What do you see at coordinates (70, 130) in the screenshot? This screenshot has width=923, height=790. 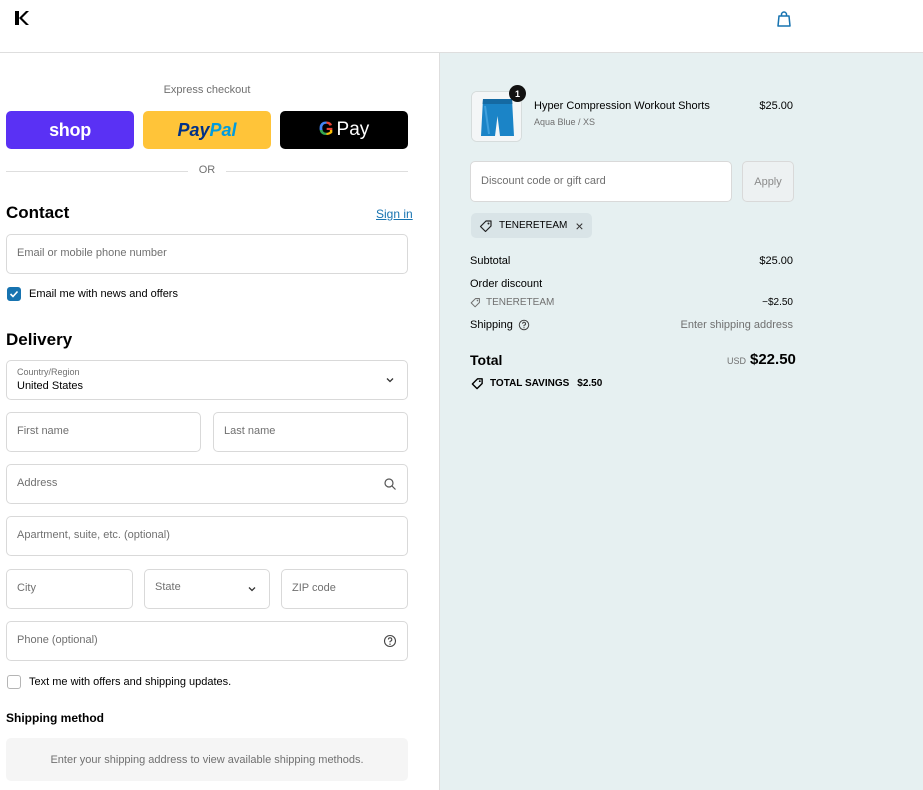 I see `shop-pay-button: shop` at bounding box center [70, 130].